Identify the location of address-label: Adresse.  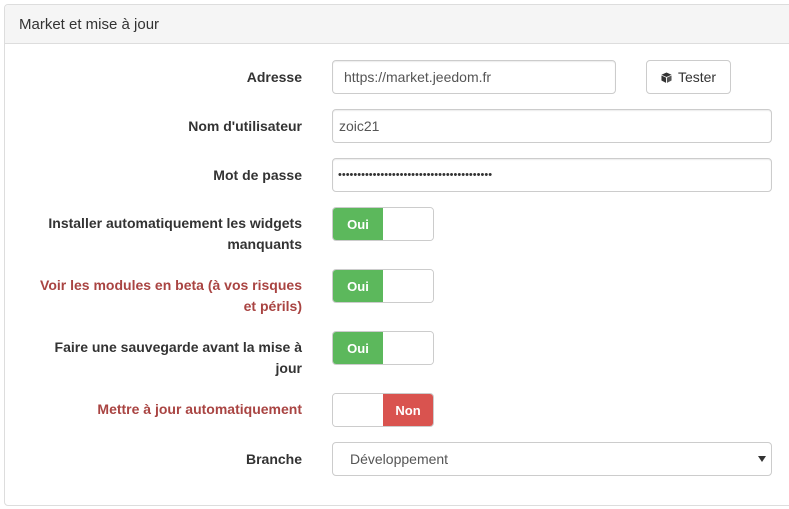
(274, 77).